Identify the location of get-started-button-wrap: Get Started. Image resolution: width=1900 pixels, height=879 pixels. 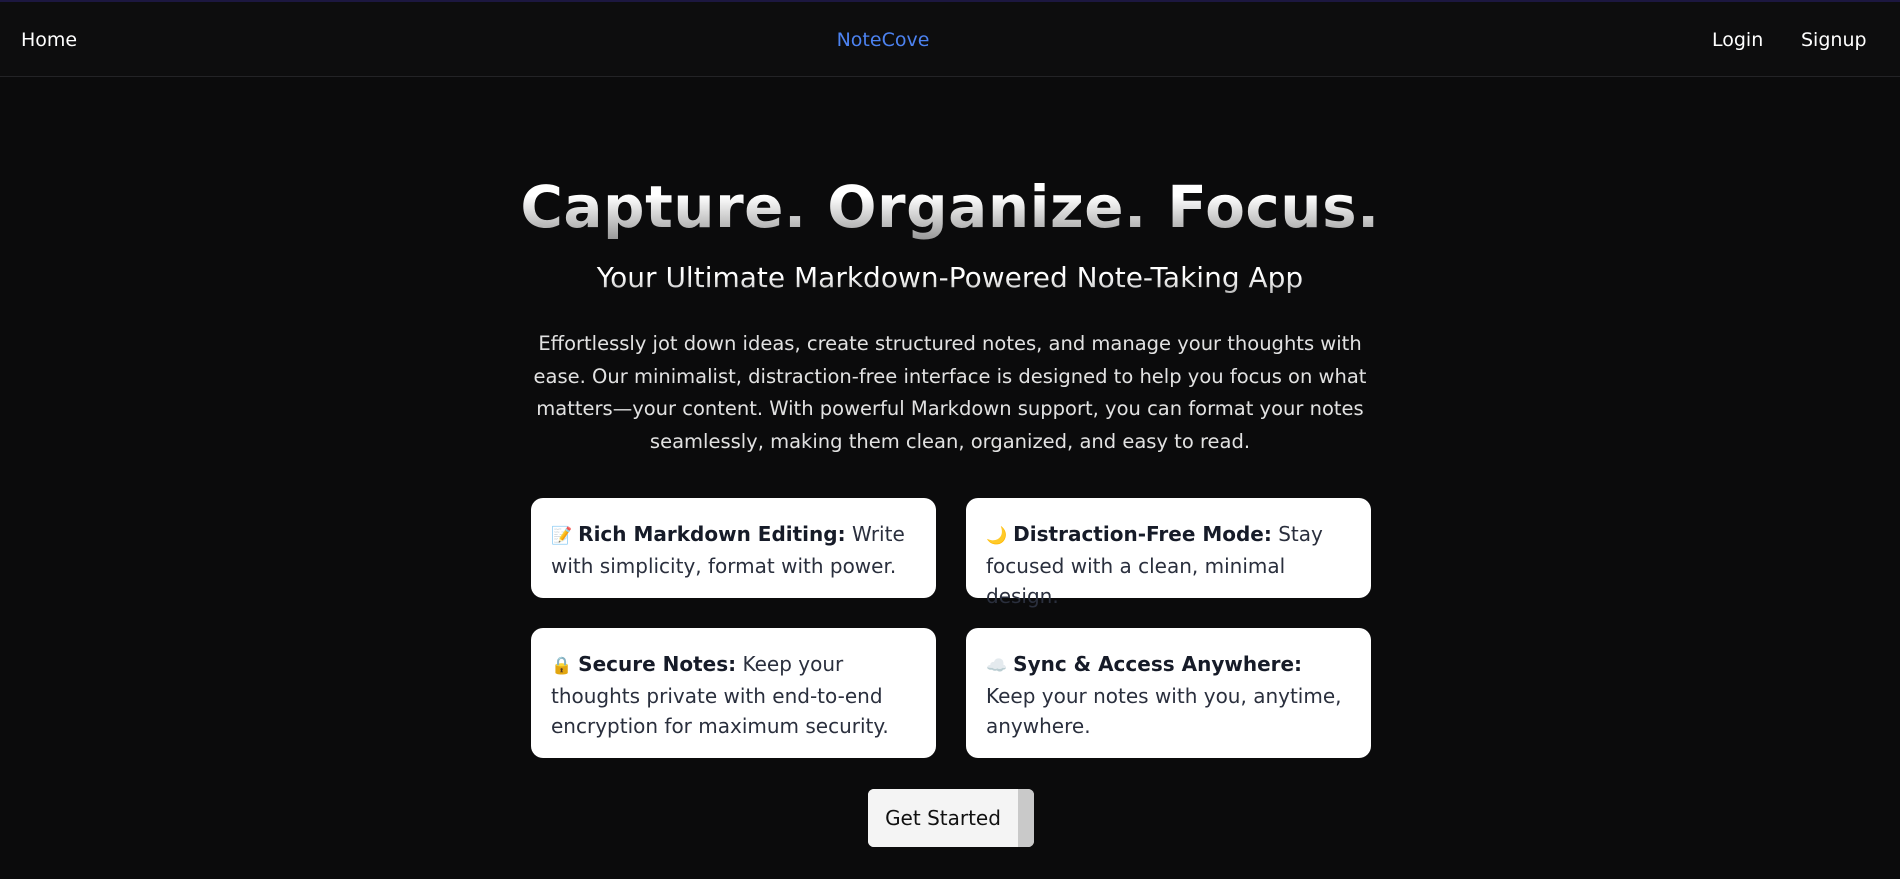
(951, 818).